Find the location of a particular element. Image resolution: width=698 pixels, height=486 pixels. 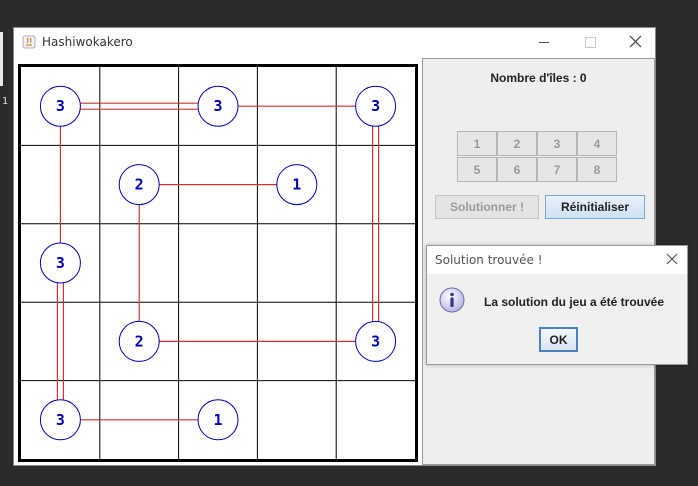

number-button-8: 8 is located at coordinates (597, 169).